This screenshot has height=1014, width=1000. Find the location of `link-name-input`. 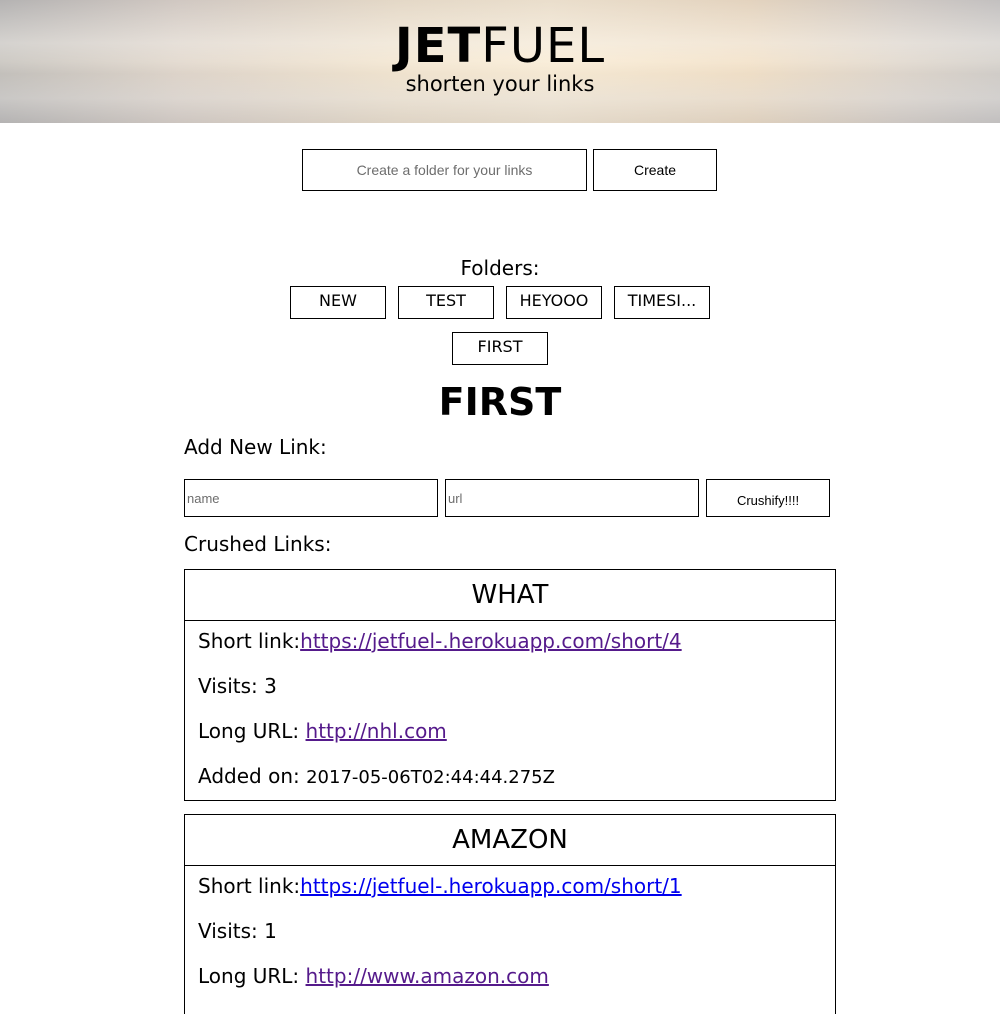

link-name-input is located at coordinates (311, 498).